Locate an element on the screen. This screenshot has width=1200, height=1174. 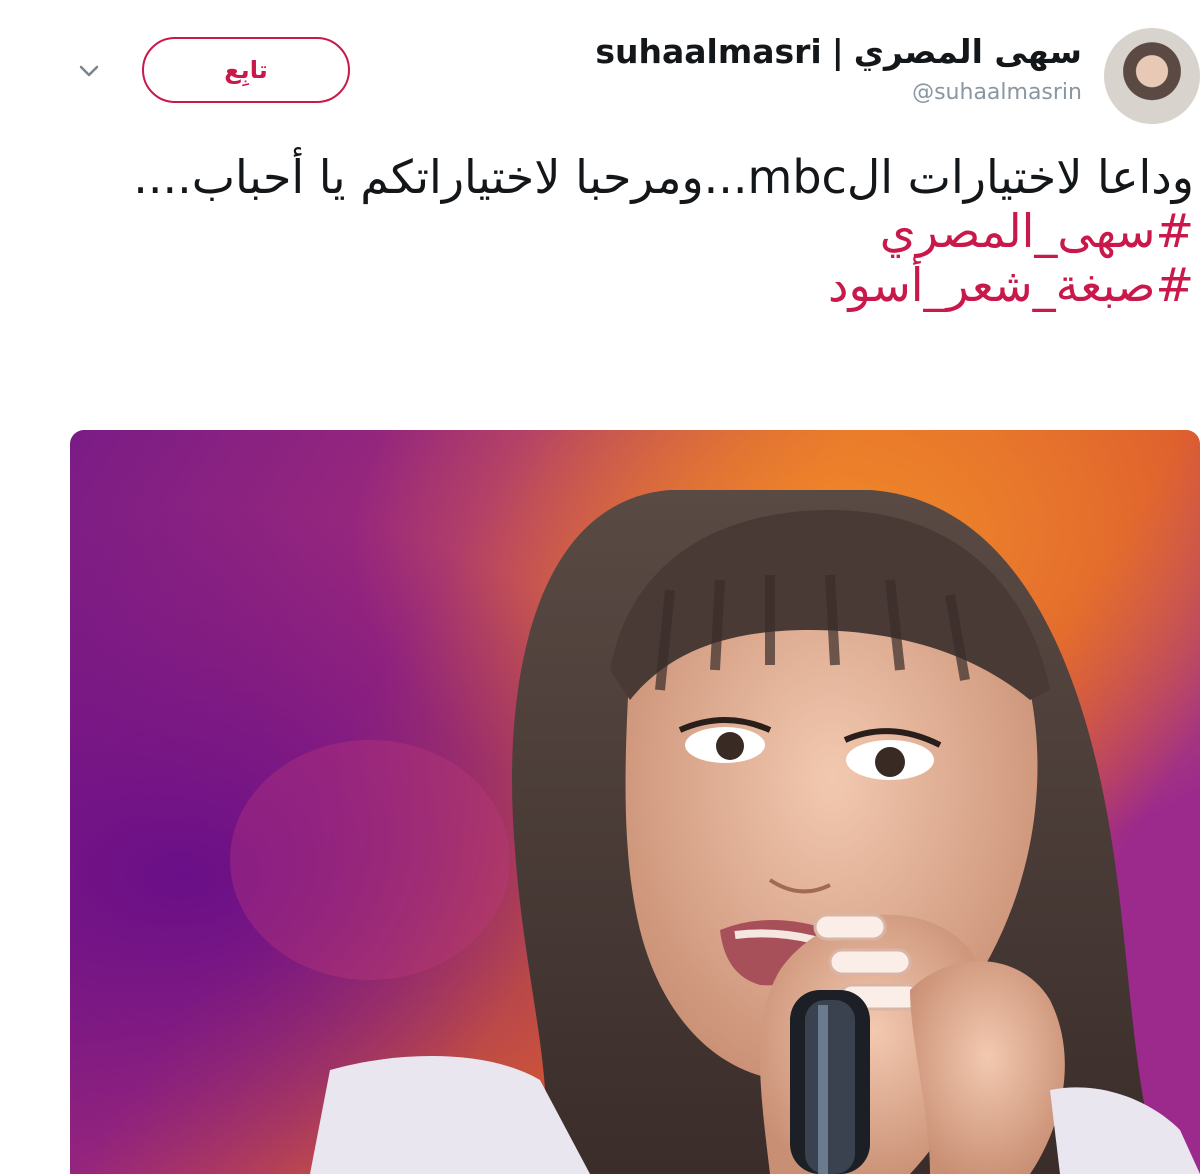
display-name: سهى المصري | suhaalmasri is located at coordinates (838, 52).